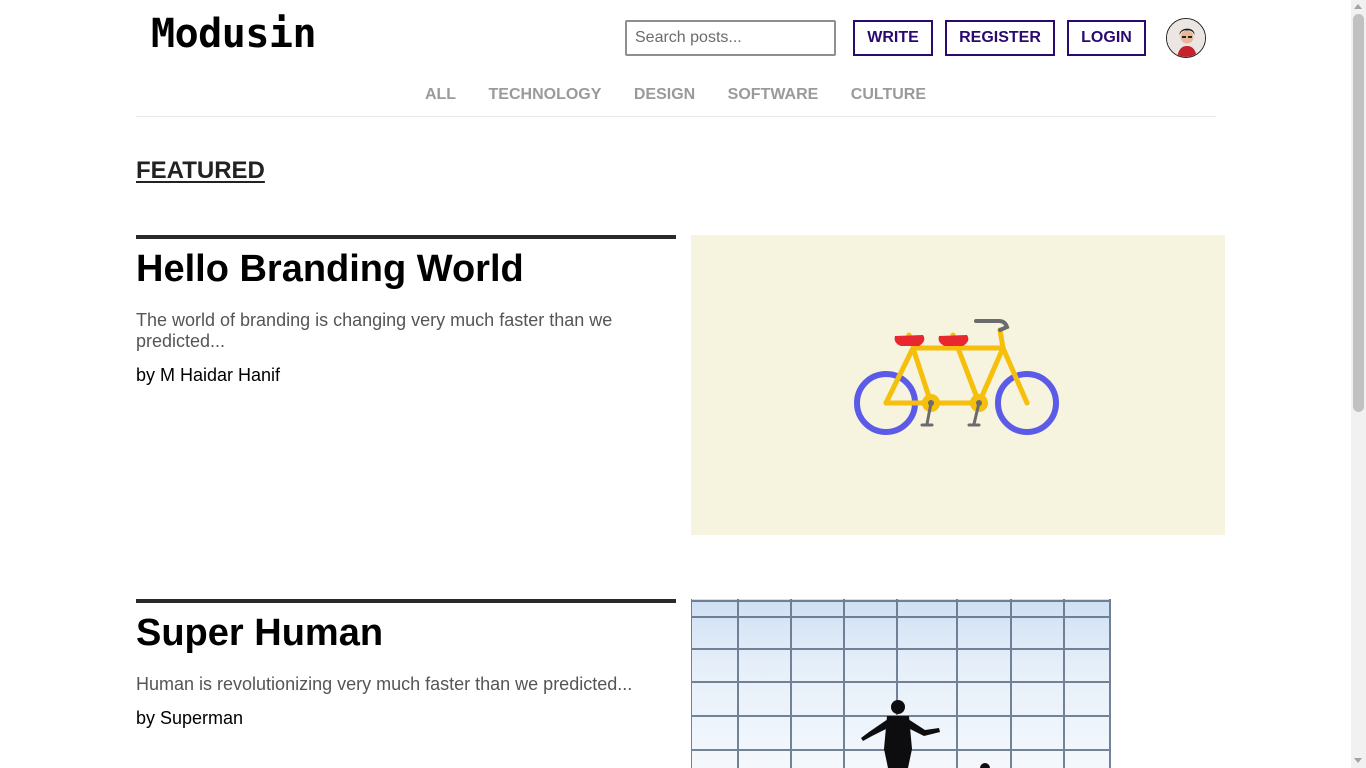  What do you see at coordinates (664, 95) in the screenshot?
I see `nav-item-design: DESIGN` at bounding box center [664, 95].